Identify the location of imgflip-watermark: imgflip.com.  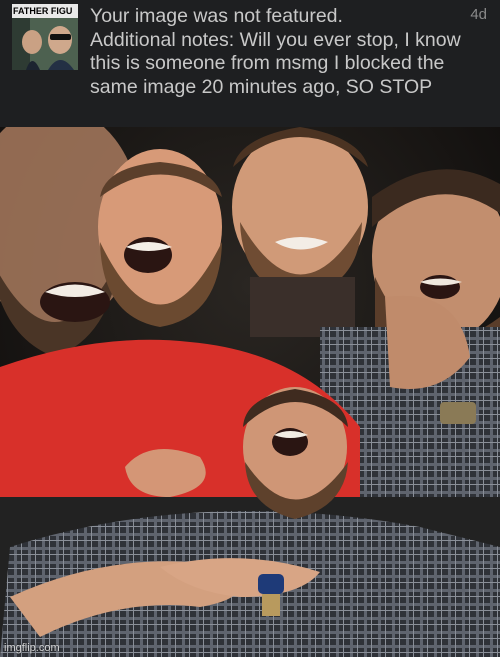
(32, 648).